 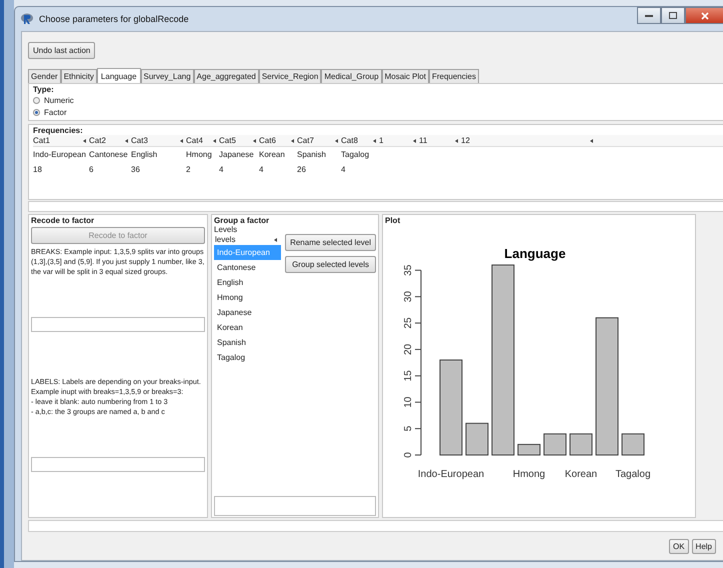 I want to click on maximize-icon, so click(x=673, y=15).